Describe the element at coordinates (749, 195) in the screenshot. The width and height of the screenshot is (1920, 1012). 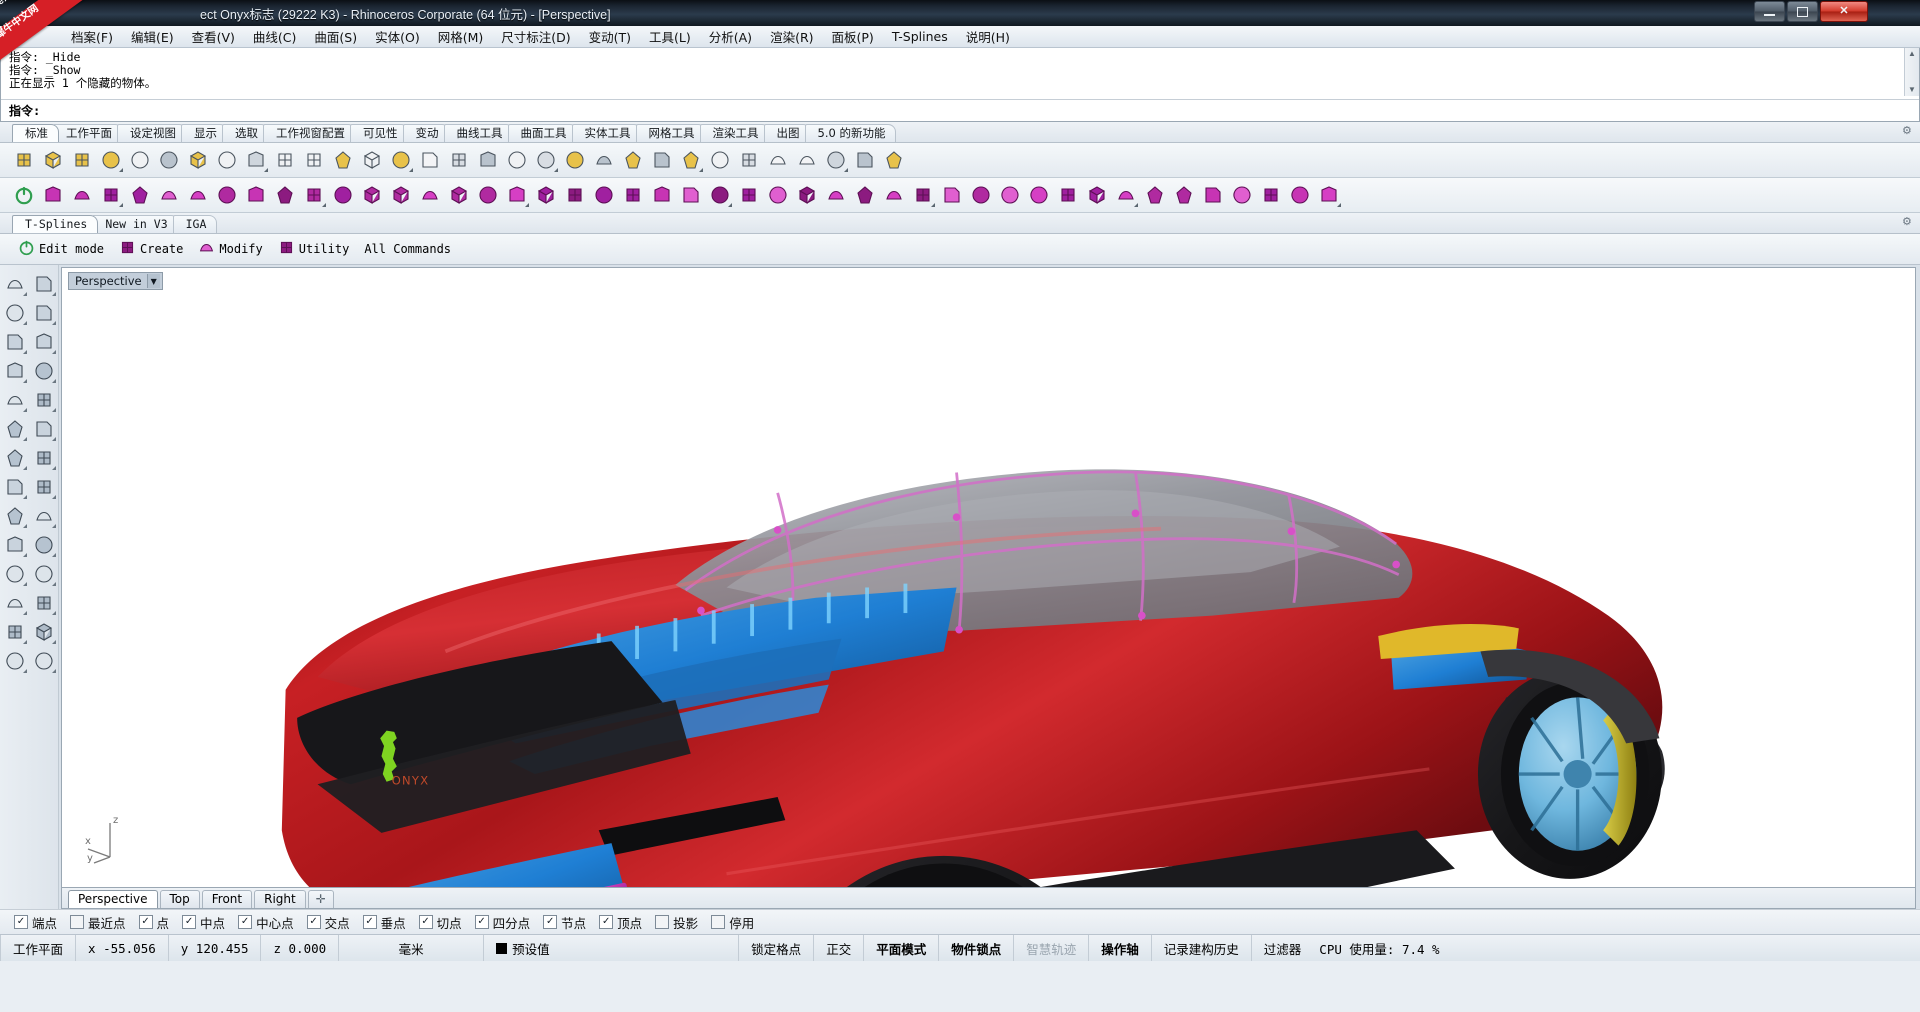
I see `tspipe2-icon` at that location.